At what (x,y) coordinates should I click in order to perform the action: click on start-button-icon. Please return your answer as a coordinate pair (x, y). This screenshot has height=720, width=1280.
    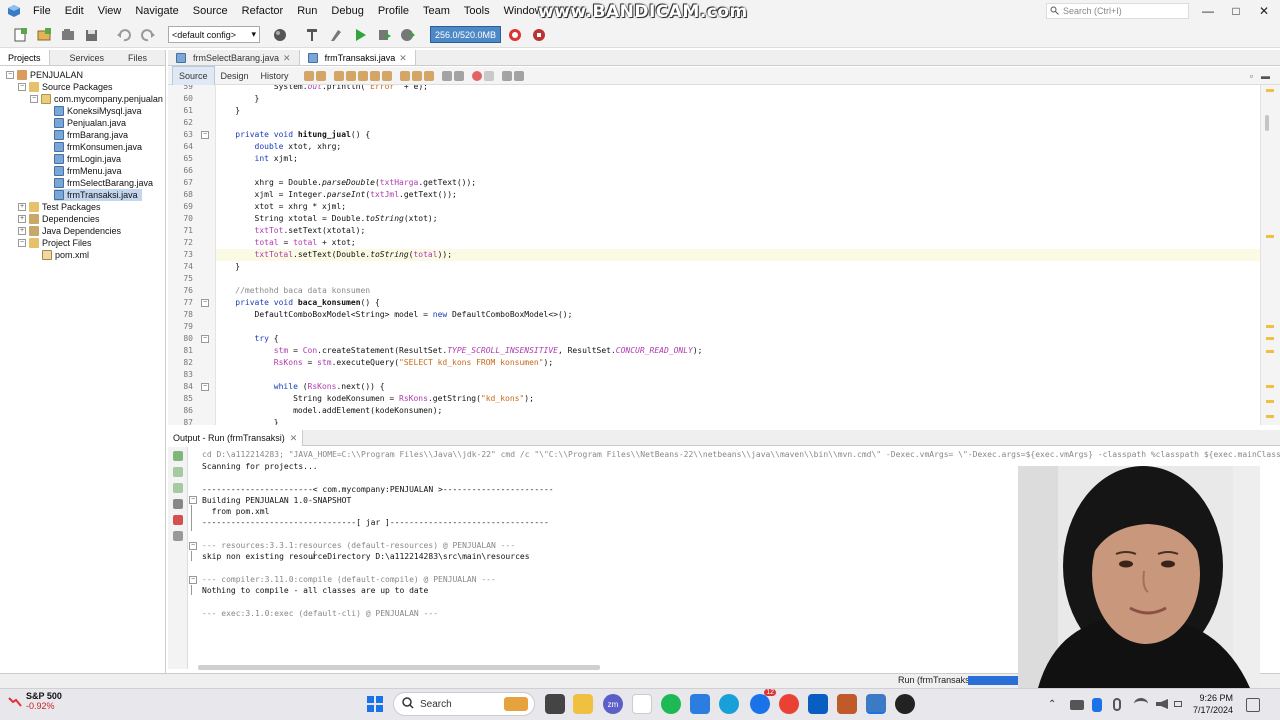
    Looking at the image, I should click on (375, 704).